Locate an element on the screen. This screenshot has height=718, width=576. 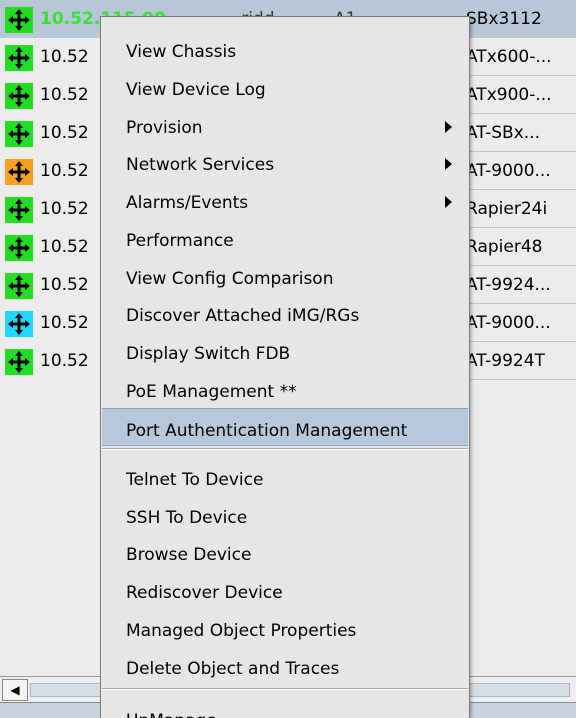
menu-item-network-services: Network Services is located at coordinates (285, 162).